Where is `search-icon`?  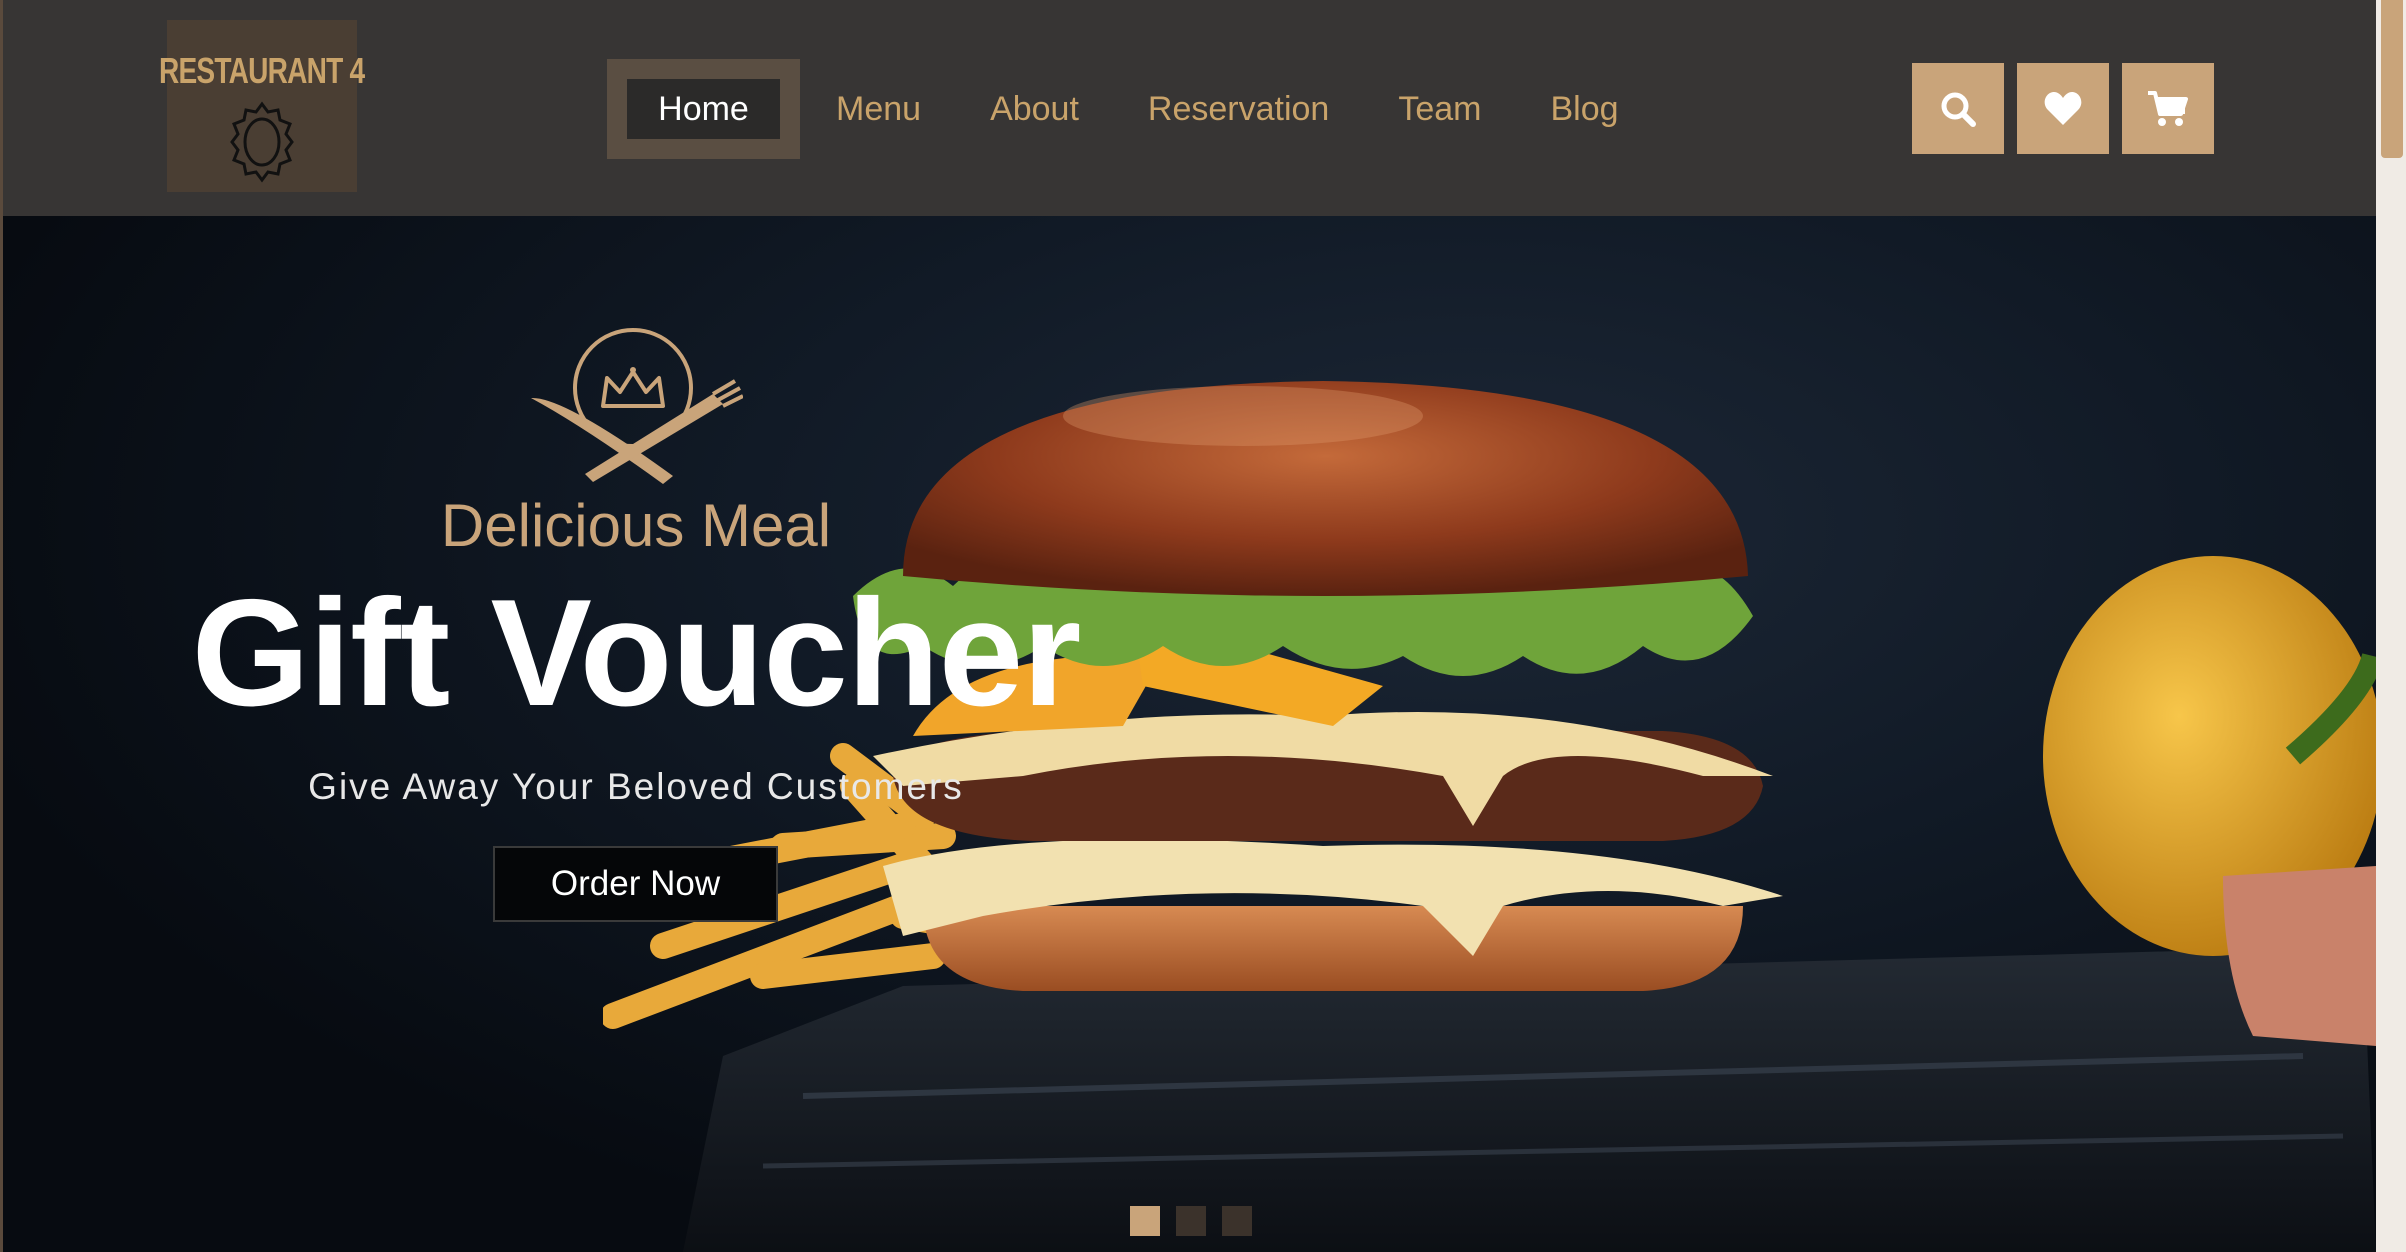 search-icon is located at coordinates (1958, 109).